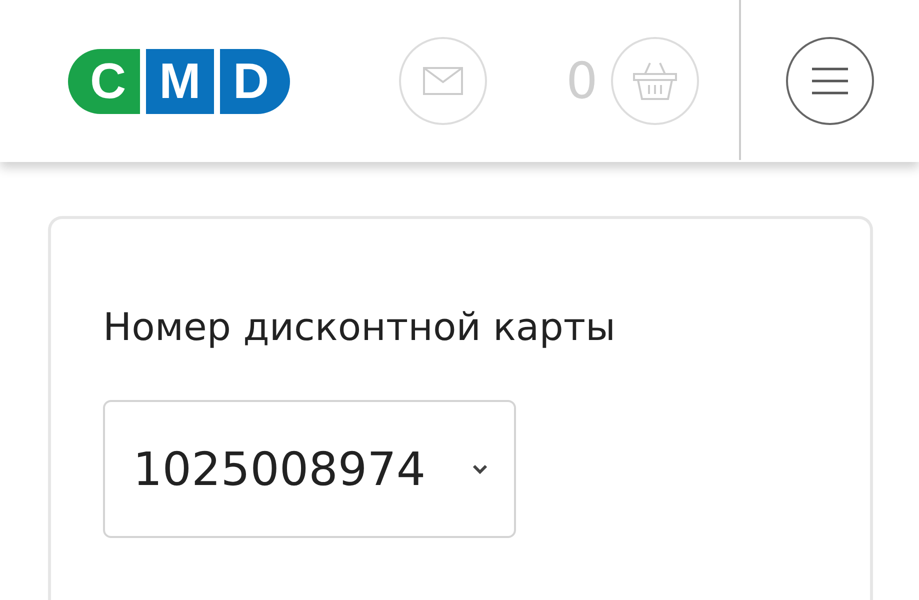 The width and height of the screenshot is (919, 600). Describe the element at coordinates (359, 327) in the screenshot. I see `card-number-label: Номер дисконтной карты` at that location.